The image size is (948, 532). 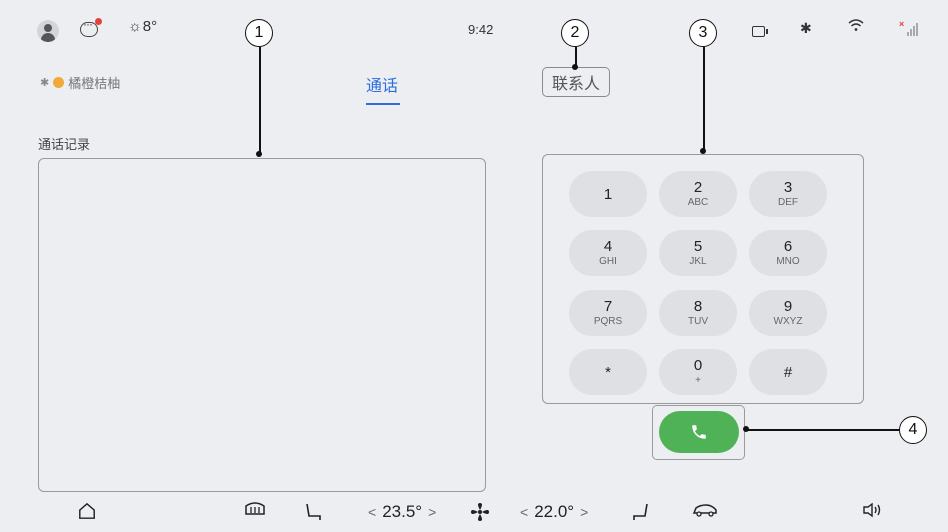 I want to click on dialpad-key: *, so click(x=608, y=372).